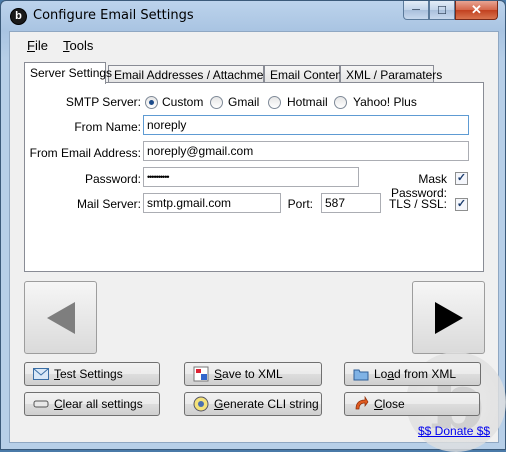 This screenshot has height=452, width=506. I want to click on minimize-button: ─, so click(416, 10).